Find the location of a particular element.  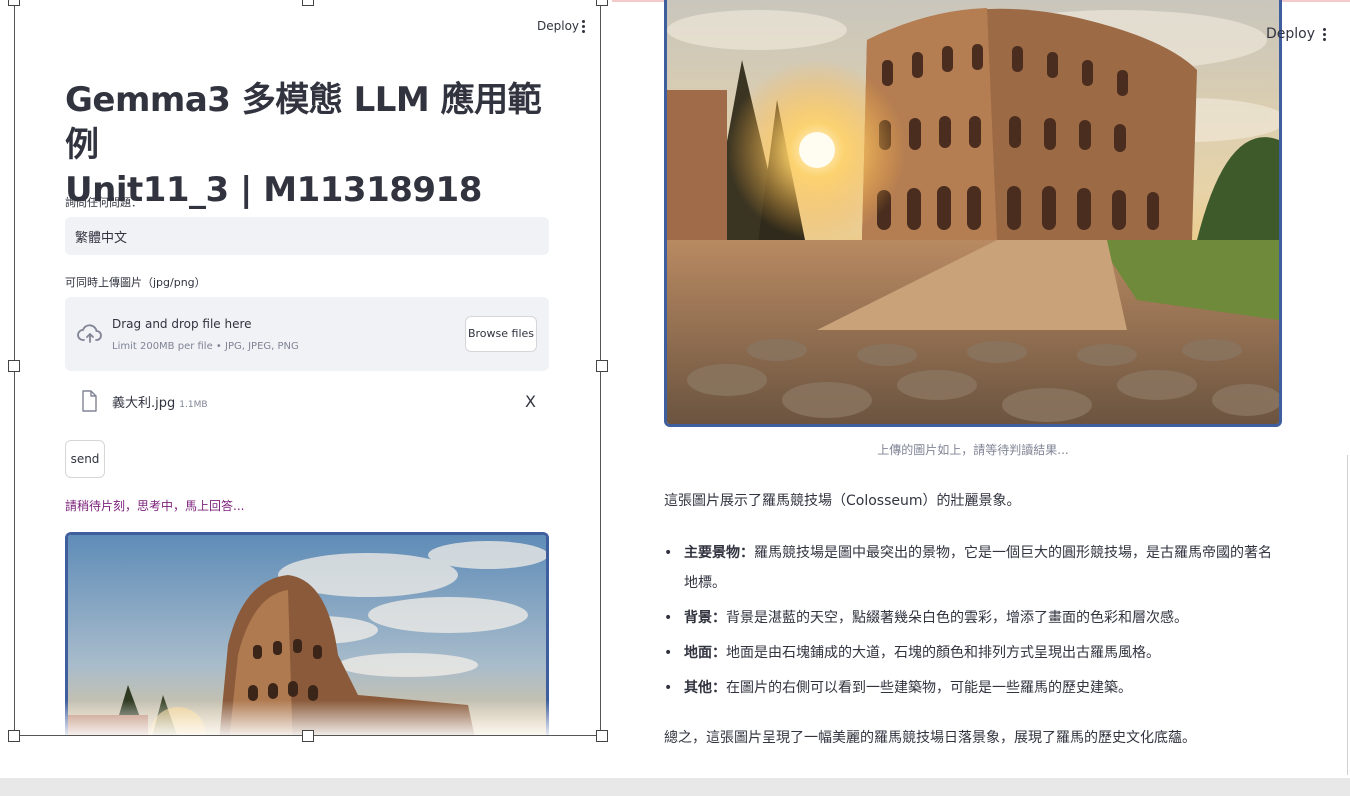

main-menu-icon-right is located at coordinates (1325, 35).